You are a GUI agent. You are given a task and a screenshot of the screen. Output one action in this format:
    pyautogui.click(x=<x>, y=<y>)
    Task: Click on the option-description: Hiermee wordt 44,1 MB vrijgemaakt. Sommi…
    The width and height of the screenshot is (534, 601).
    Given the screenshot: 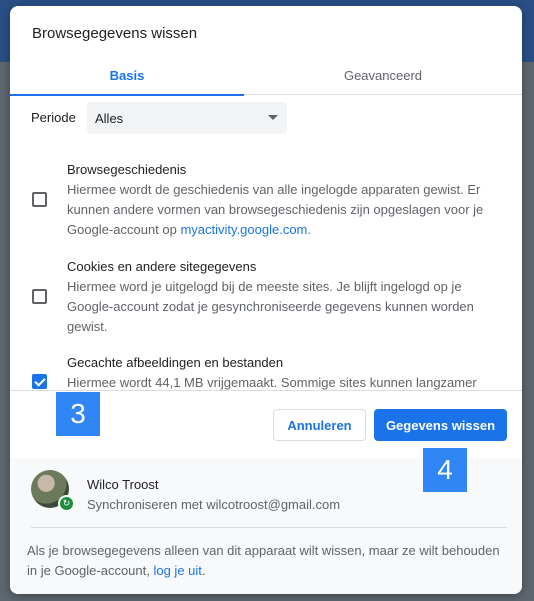 What is the action you would take?
    pyautogui.click(x=272, y=382)
    